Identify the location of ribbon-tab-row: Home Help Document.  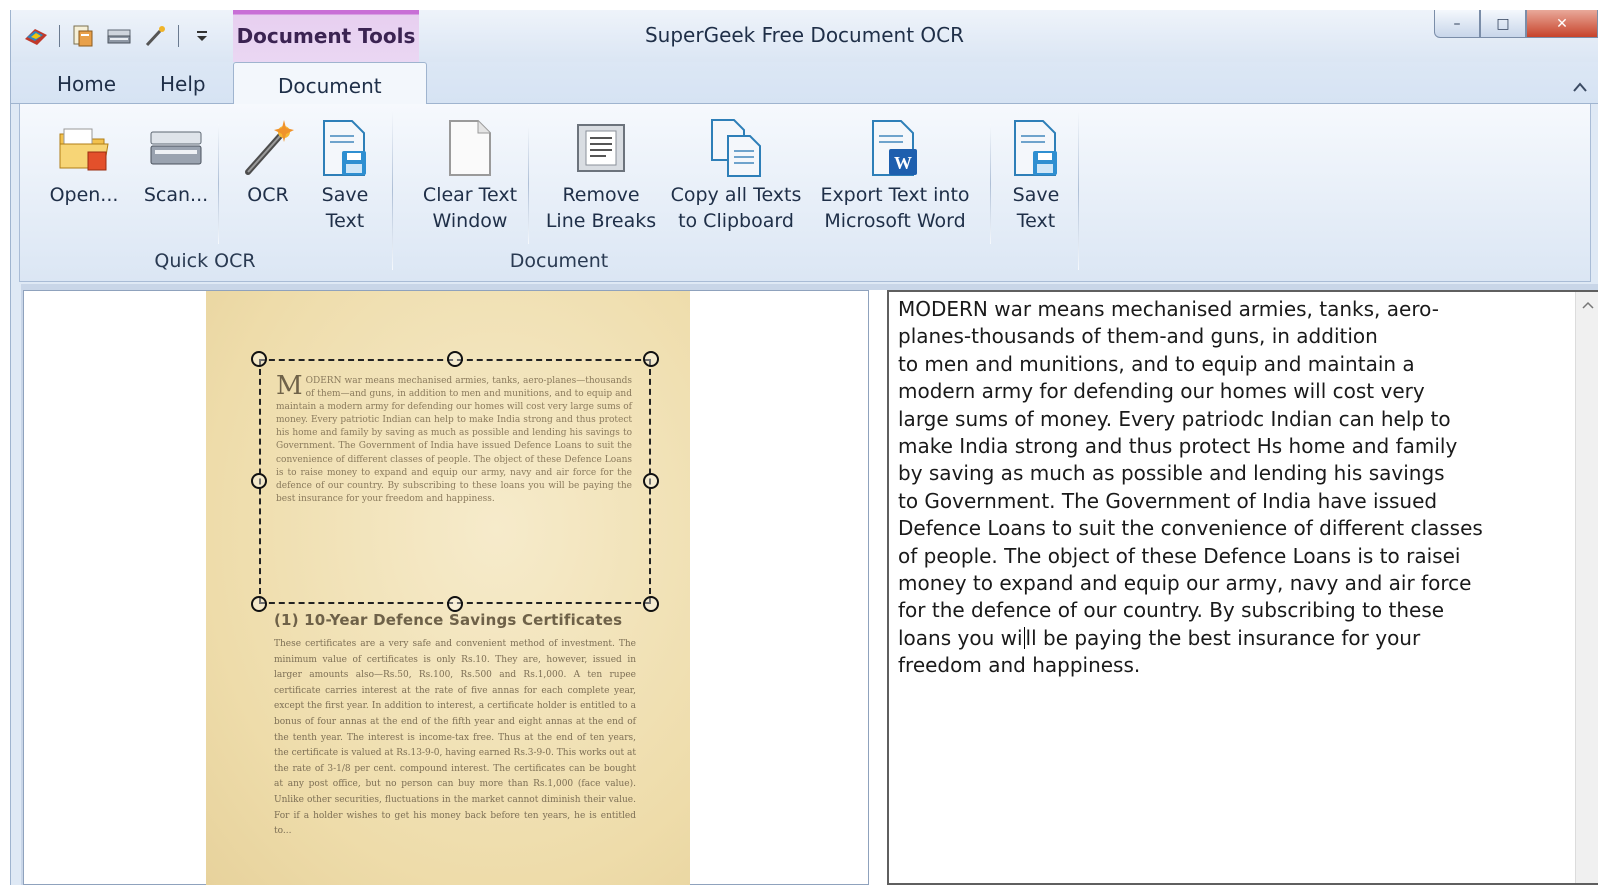
(804, 83).